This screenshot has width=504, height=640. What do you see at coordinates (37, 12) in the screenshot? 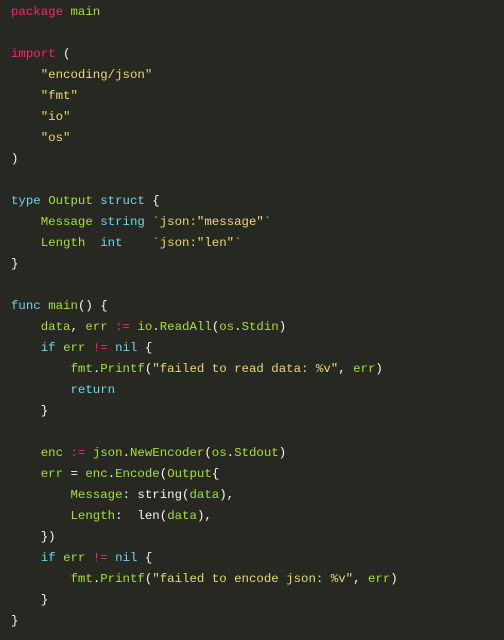
I see `keyword-token: package` at bounding box center [37, 12].